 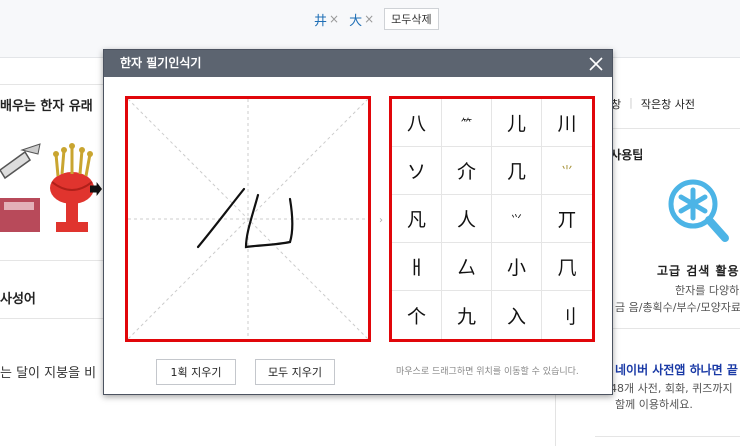 What do you see at coordinates (46, 106) in the screenshot?
I see `section-heading-origin: 배우는 한자 유래` at bounding box center [46, 106].